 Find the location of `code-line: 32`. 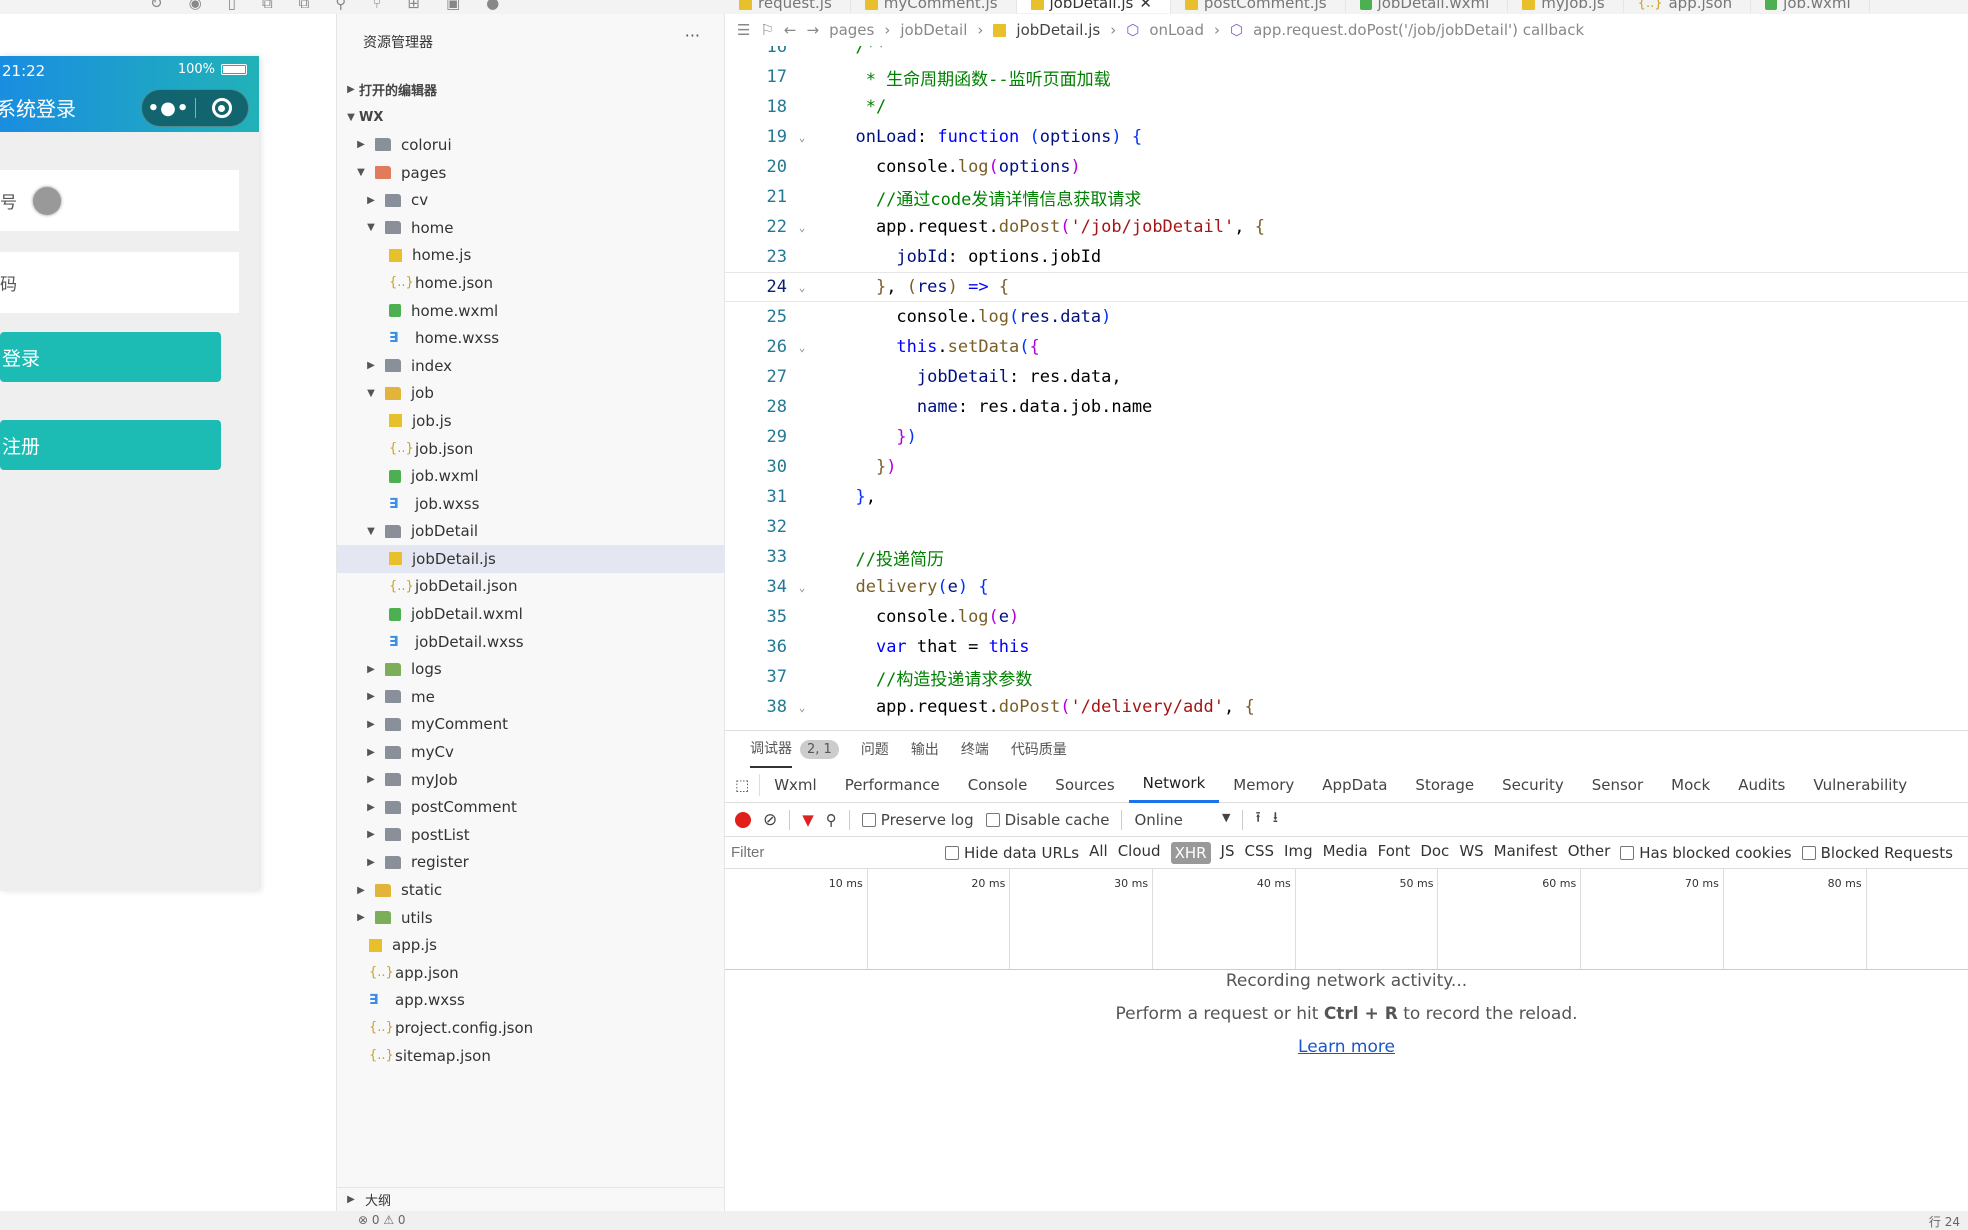

code-line: 32 is located at coordinates (1346, 527).